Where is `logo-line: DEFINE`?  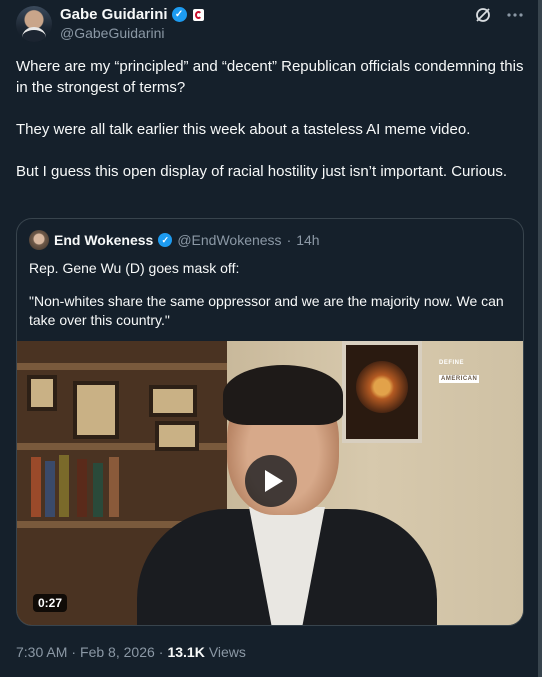 logo-line: DEFINE is located at coordinates (452, 363).